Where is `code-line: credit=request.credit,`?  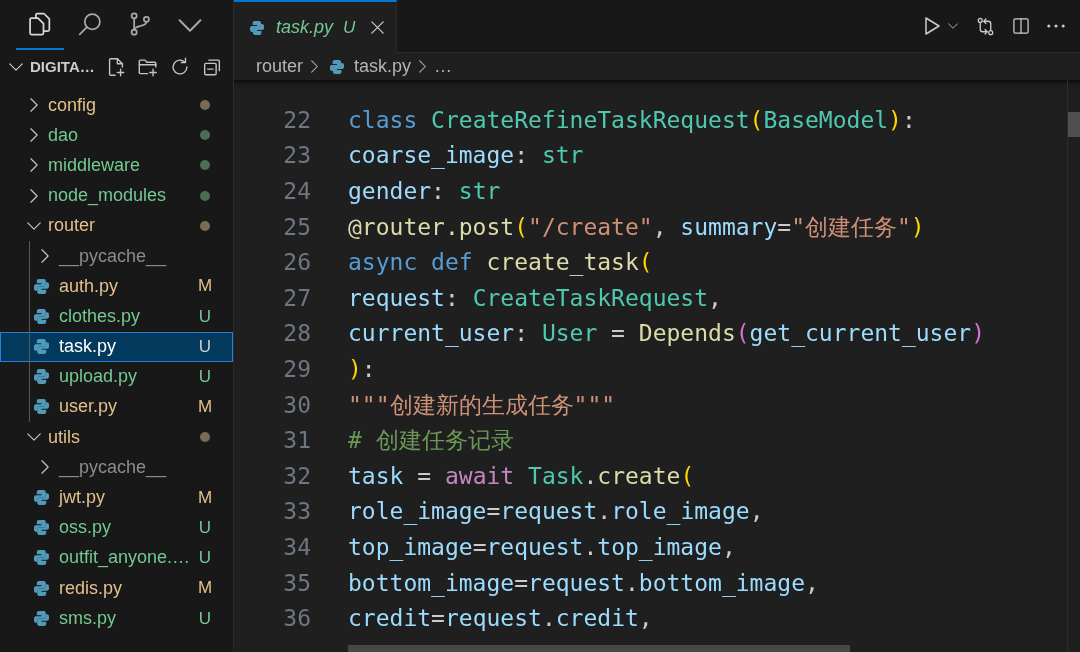
code-line: credit=request.credit, is located at coordinates (500, 618).